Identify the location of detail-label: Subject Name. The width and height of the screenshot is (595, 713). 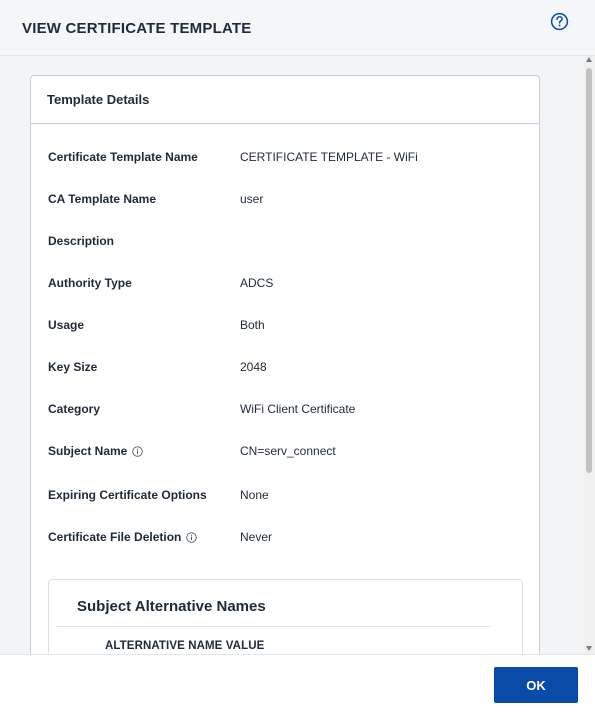
(88, 451).